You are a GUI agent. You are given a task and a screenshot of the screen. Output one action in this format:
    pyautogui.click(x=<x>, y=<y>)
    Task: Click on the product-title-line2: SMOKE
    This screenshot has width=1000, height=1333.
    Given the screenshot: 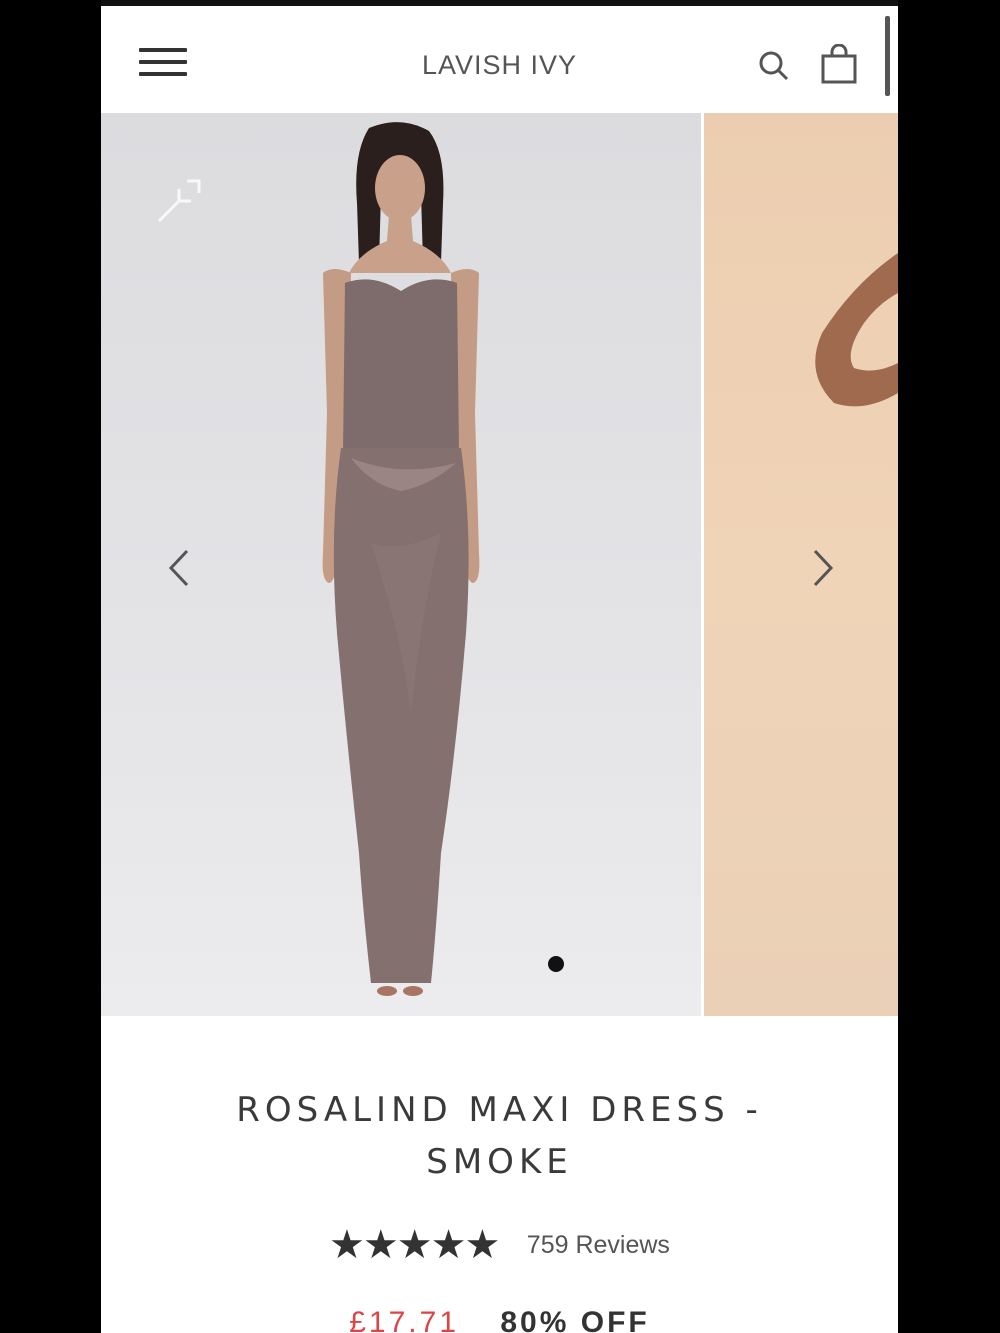 What is the action you would take?
    pyautogui.click(x=499, y=1162)
    